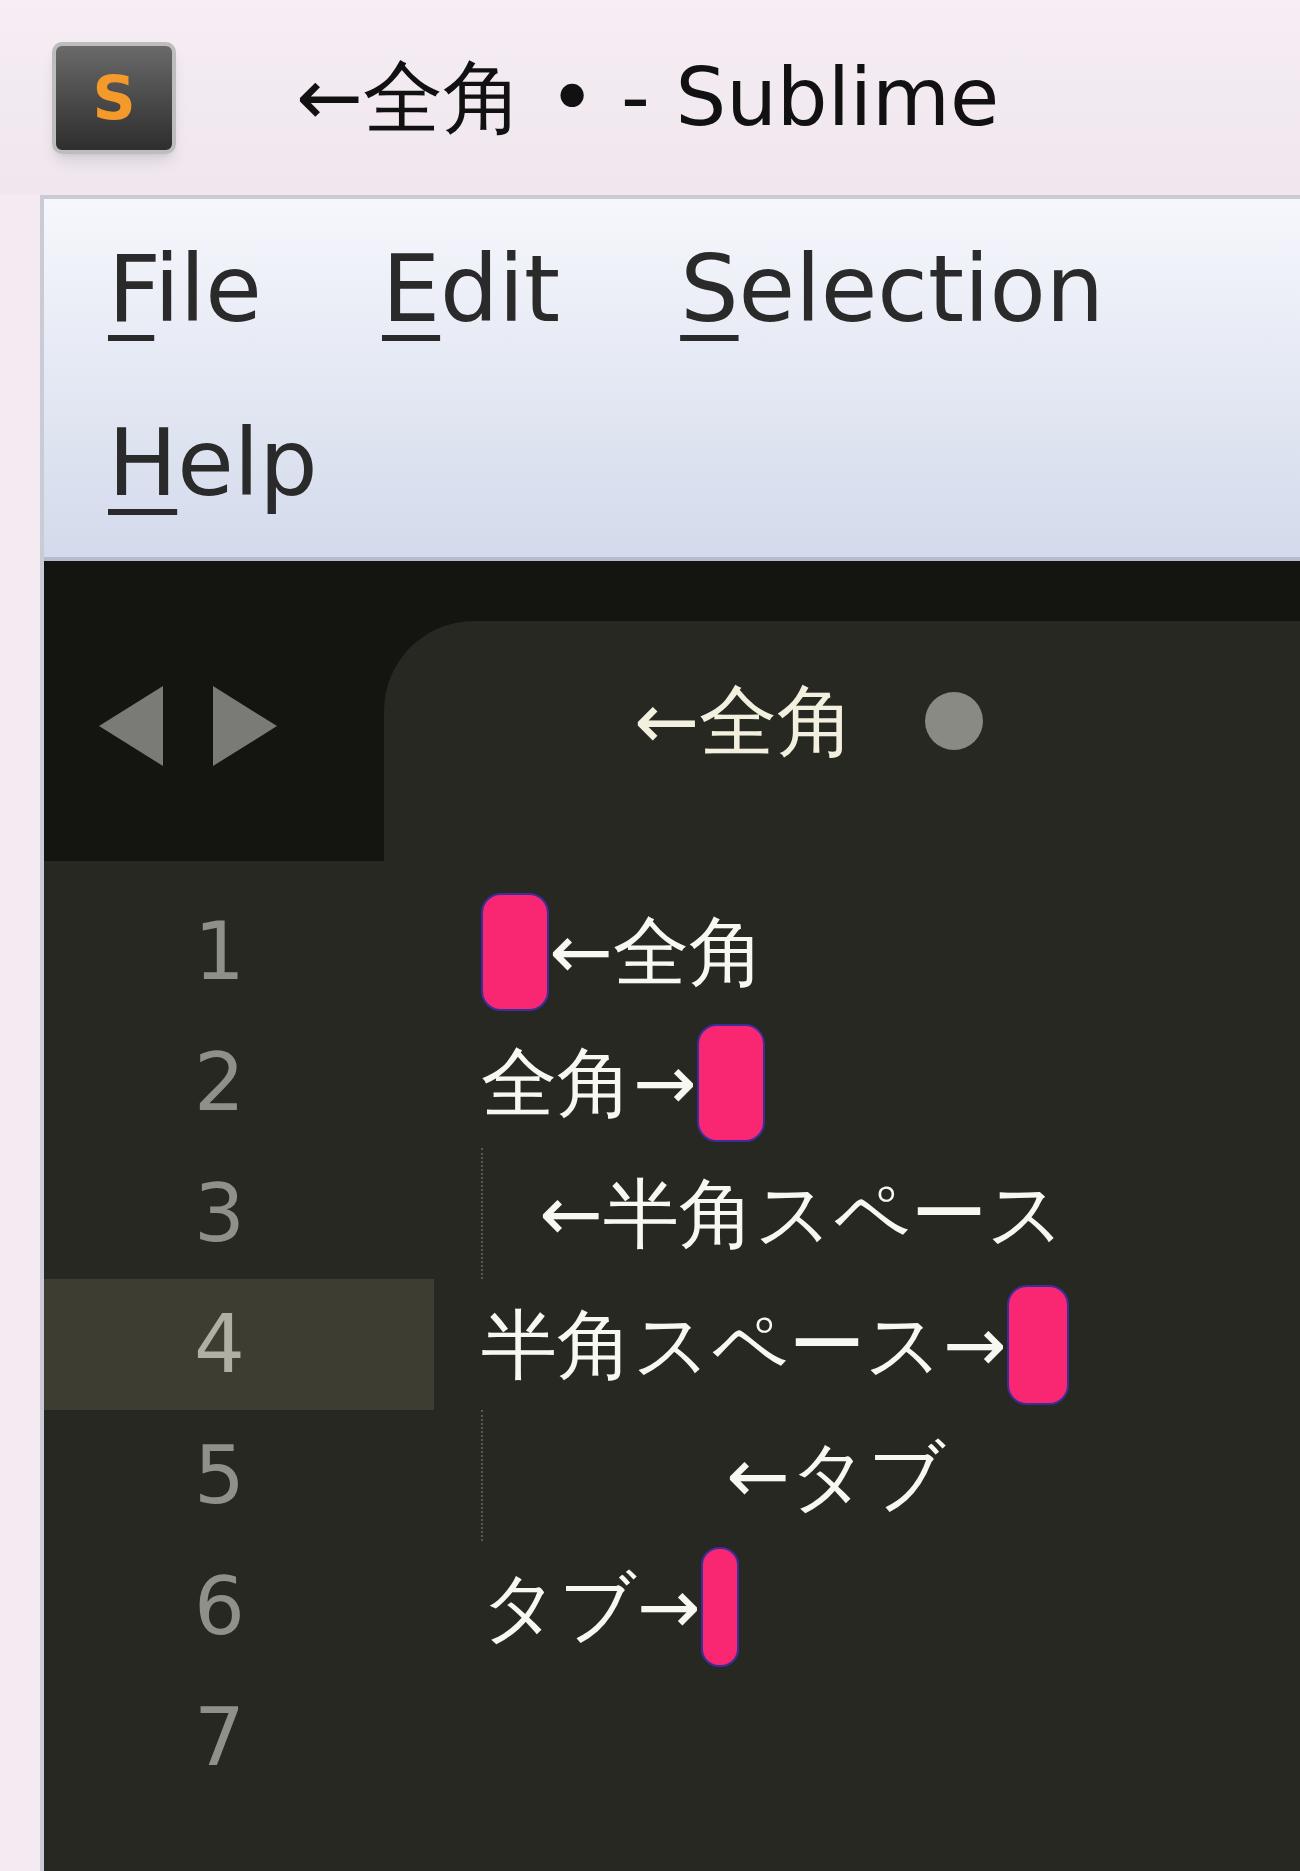 The height and width of the screenshot is (1871, 1300). What do you see at coordinates (219, 951) in the screenshot?
I see `line-number: 1` at bounding box center [219, 951].